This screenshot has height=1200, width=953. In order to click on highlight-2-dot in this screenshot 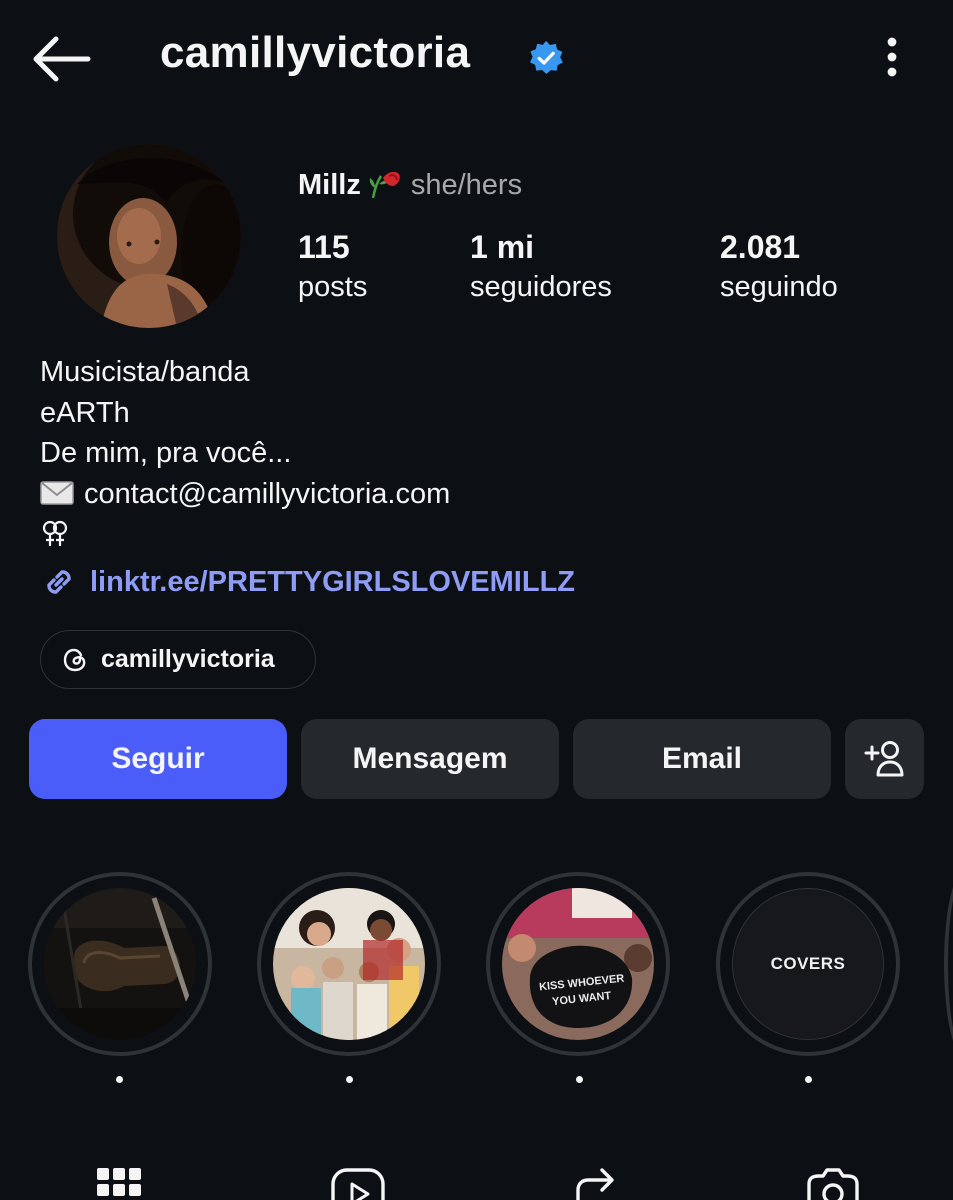, I will do `click(349, 1079)`.